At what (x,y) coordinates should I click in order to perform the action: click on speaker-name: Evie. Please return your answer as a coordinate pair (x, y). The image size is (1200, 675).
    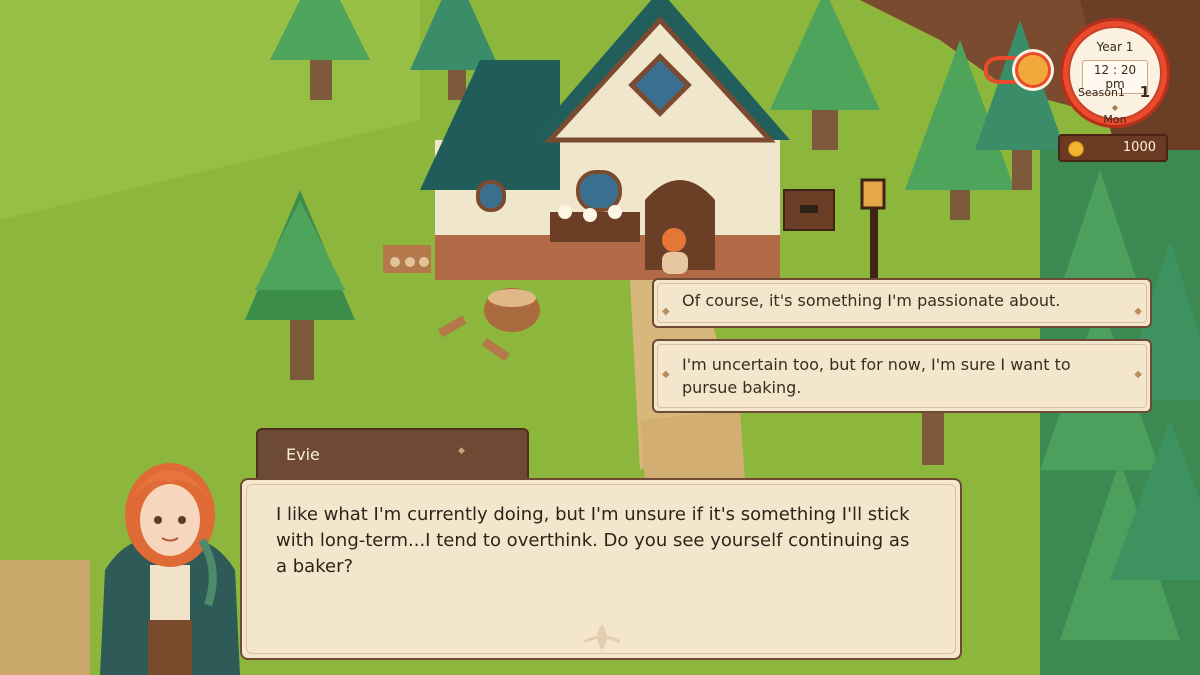
    Looking at the image, I should click on (303, 454).